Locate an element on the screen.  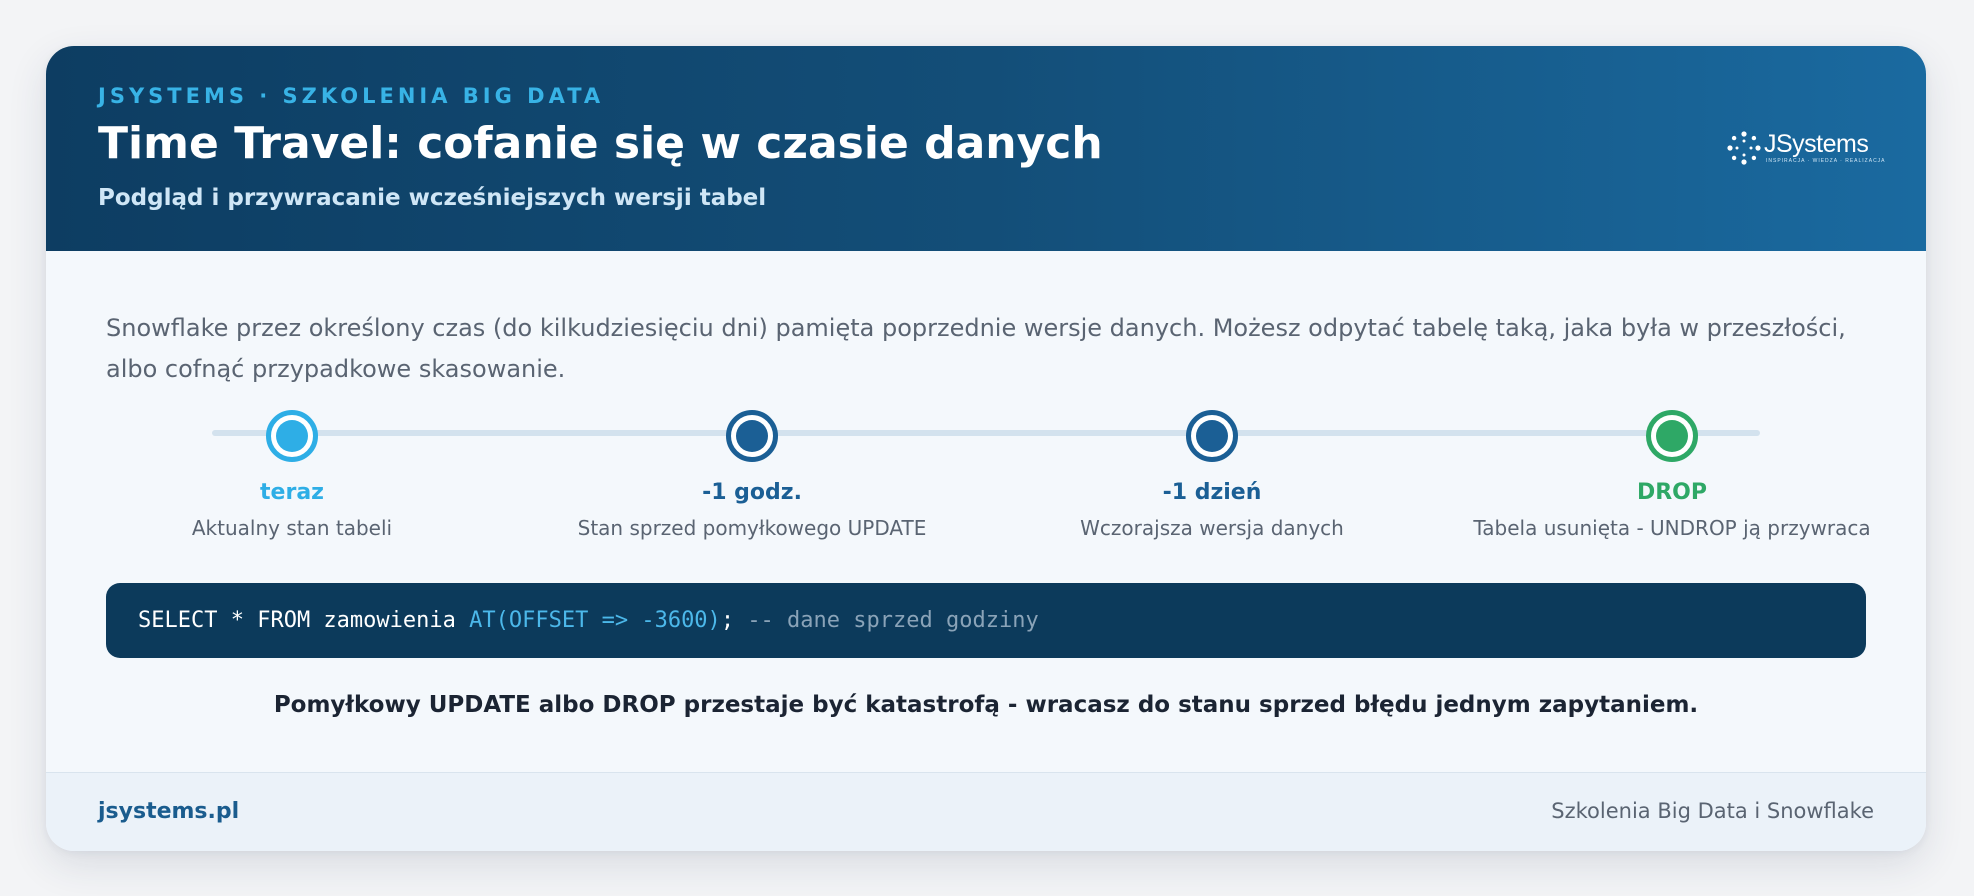
timeline-description: Wczorajsza wersja danych is located at coordinates (1212, 528).